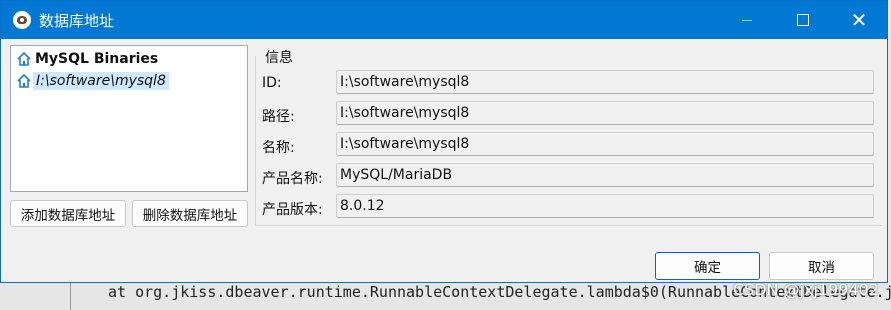 The height and width of the screenshot is (310, 891). What do you see at coordinates (22, 20) in the screenshot?
I see `dbeaver-app-icon` at bounding box center [22, 20].